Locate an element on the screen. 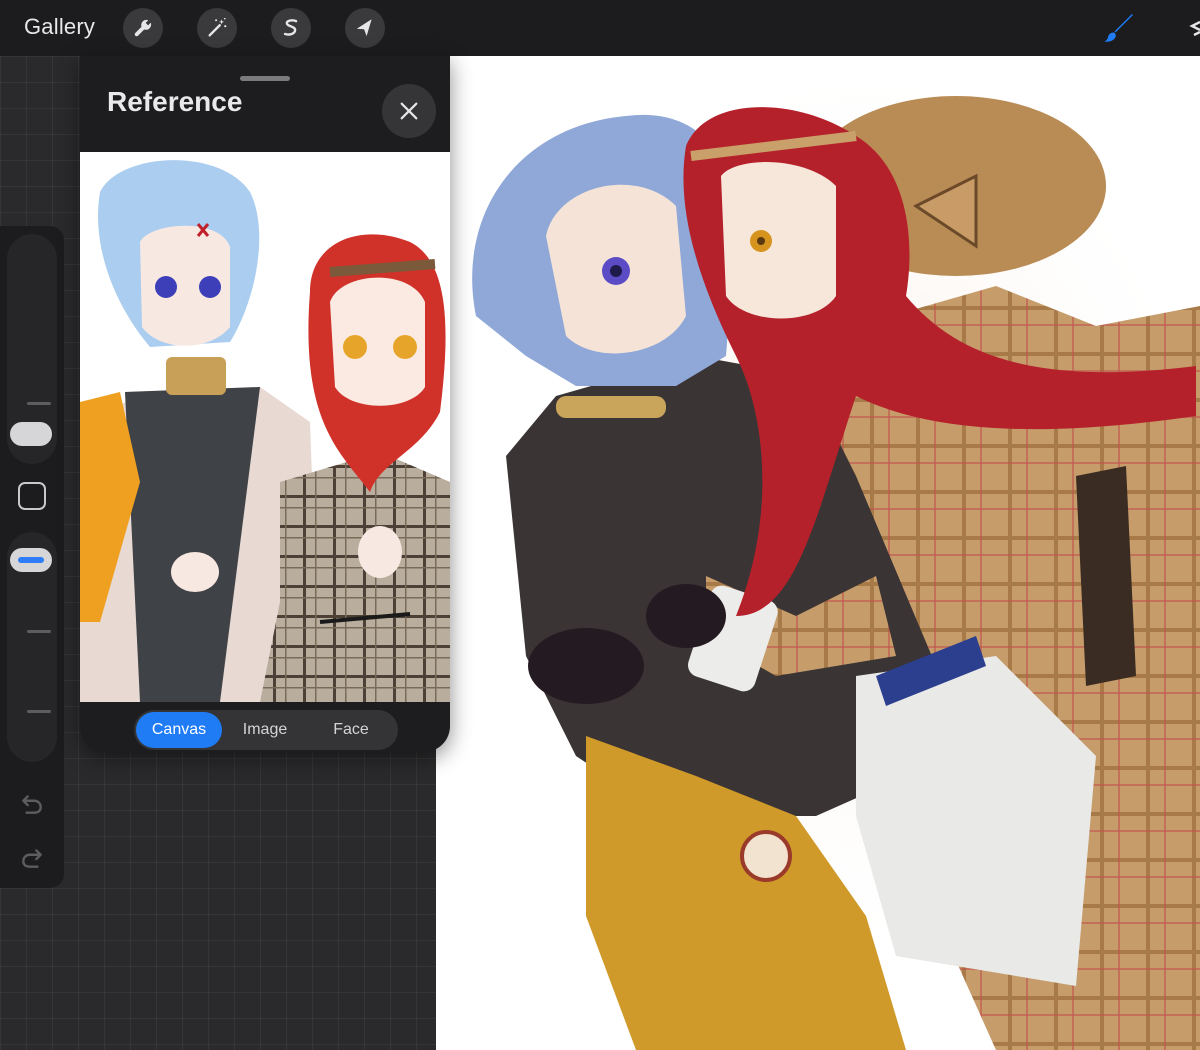  panel-title: Reference is located at coordinates (175, 101).